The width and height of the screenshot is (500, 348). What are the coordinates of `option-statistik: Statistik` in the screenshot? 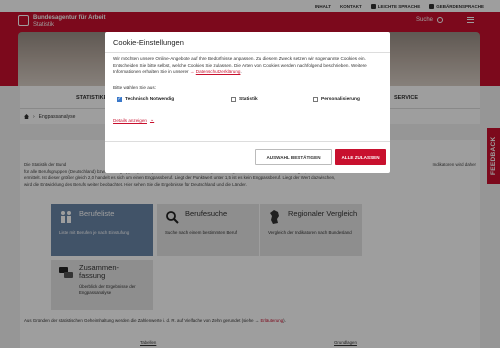 It's located at (244, 99).